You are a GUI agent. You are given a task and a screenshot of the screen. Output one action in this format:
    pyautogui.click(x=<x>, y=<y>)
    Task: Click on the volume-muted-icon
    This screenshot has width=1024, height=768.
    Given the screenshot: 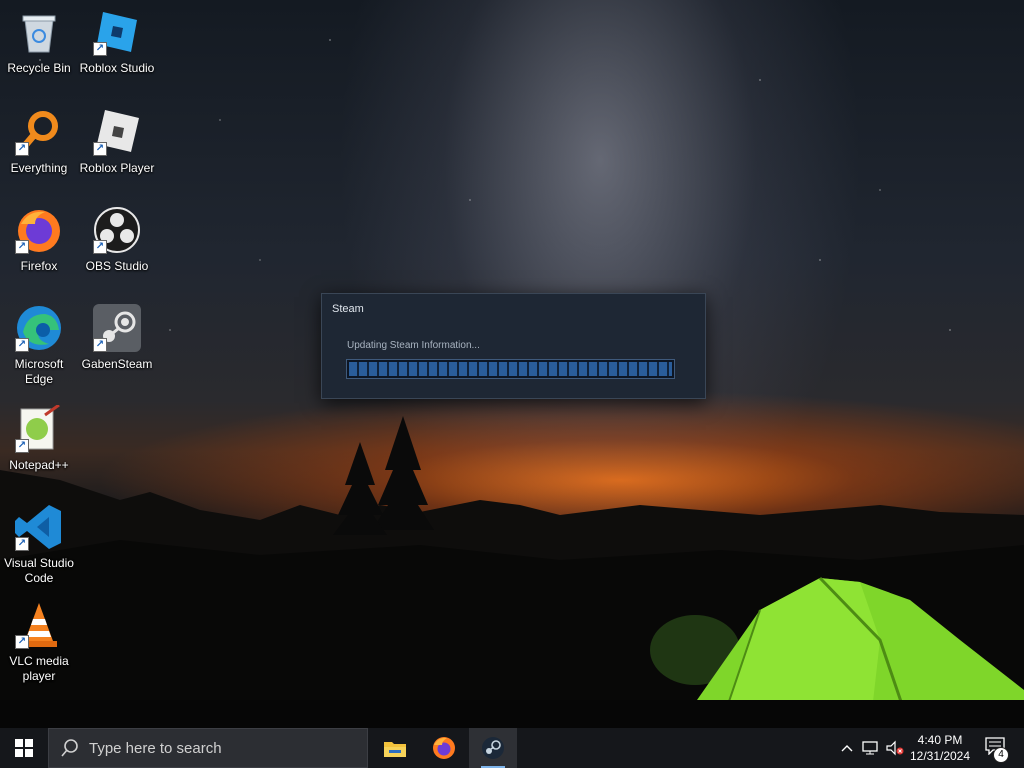 What is the action you would take?
    pyautogui.click(x=895, y=748)
    